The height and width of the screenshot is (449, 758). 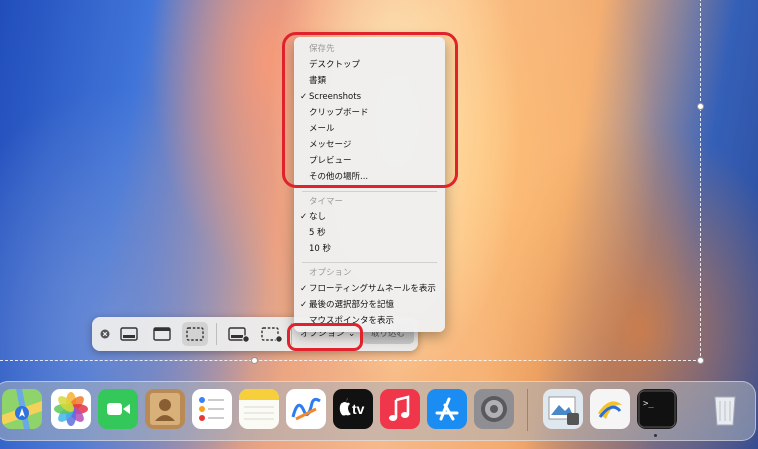 I want to click on dock-app-apple-tv: tv, so click(x=353, y=409).